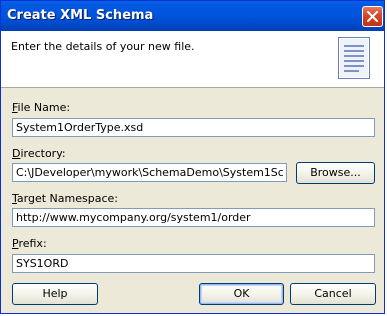  I want to click on target-namespace-label: Target Namespace:, so click(65, 198).